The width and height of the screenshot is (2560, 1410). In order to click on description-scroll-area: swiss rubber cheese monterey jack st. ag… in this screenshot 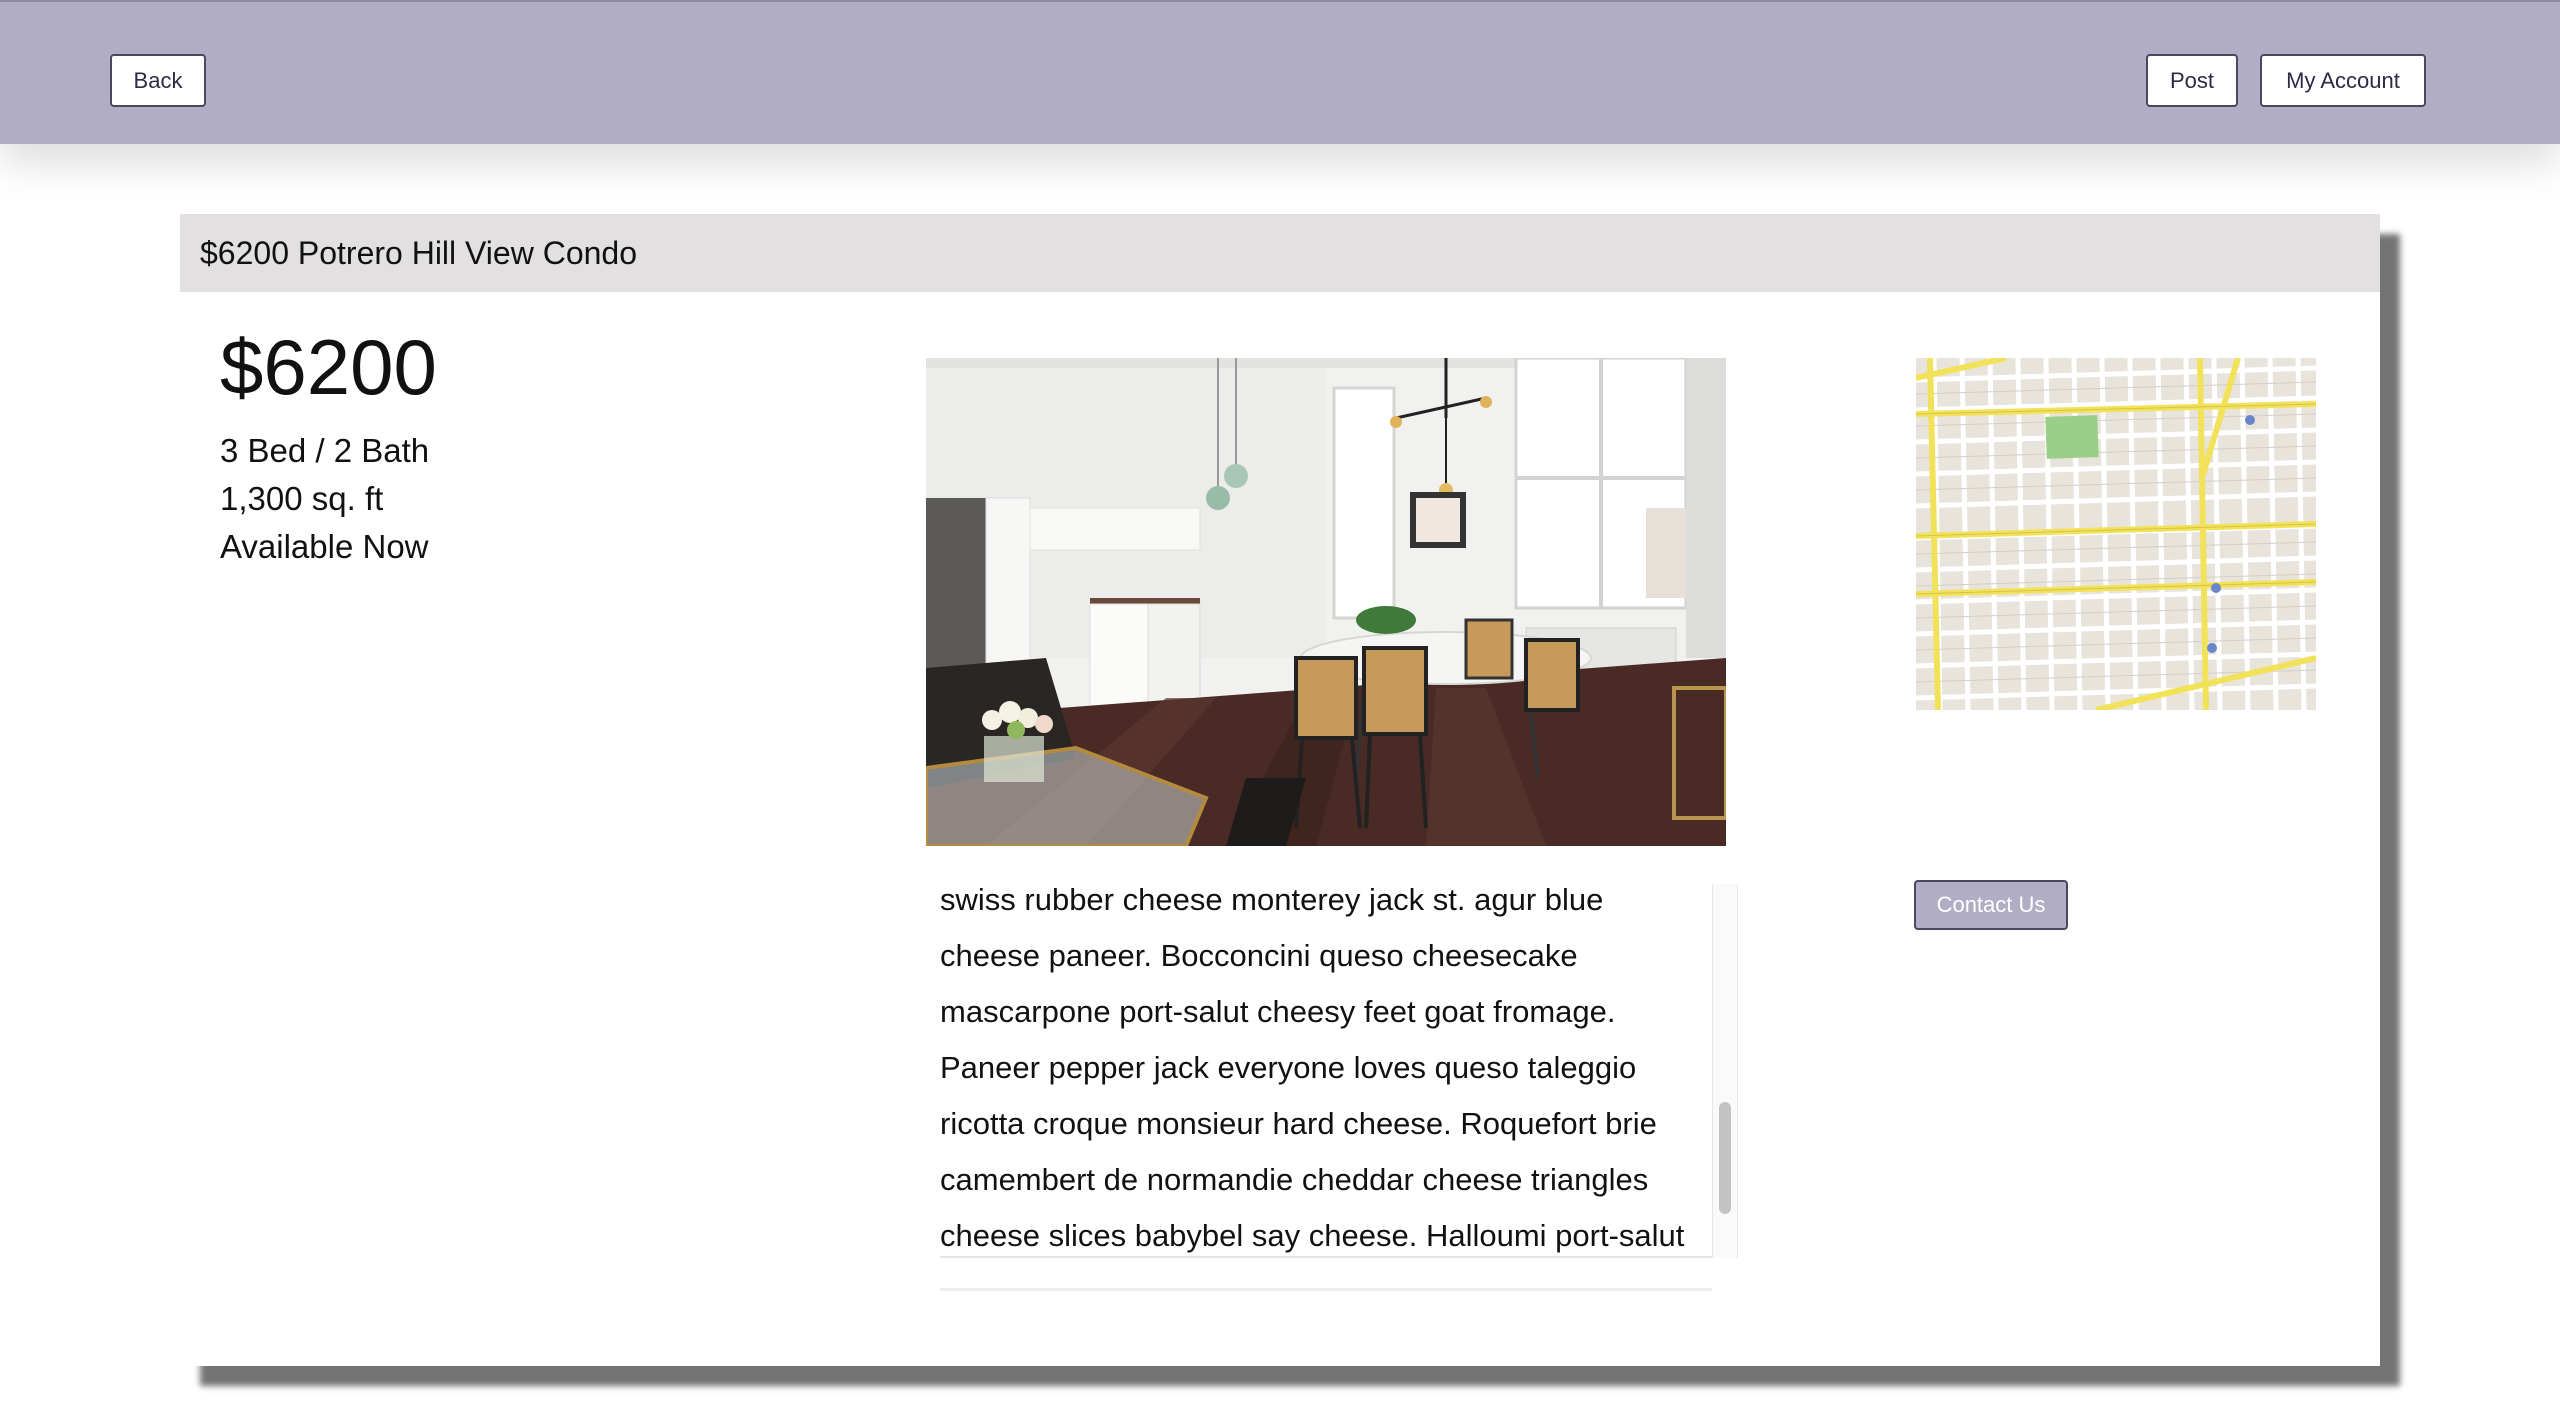, I will do `click(1330, 1070)`.